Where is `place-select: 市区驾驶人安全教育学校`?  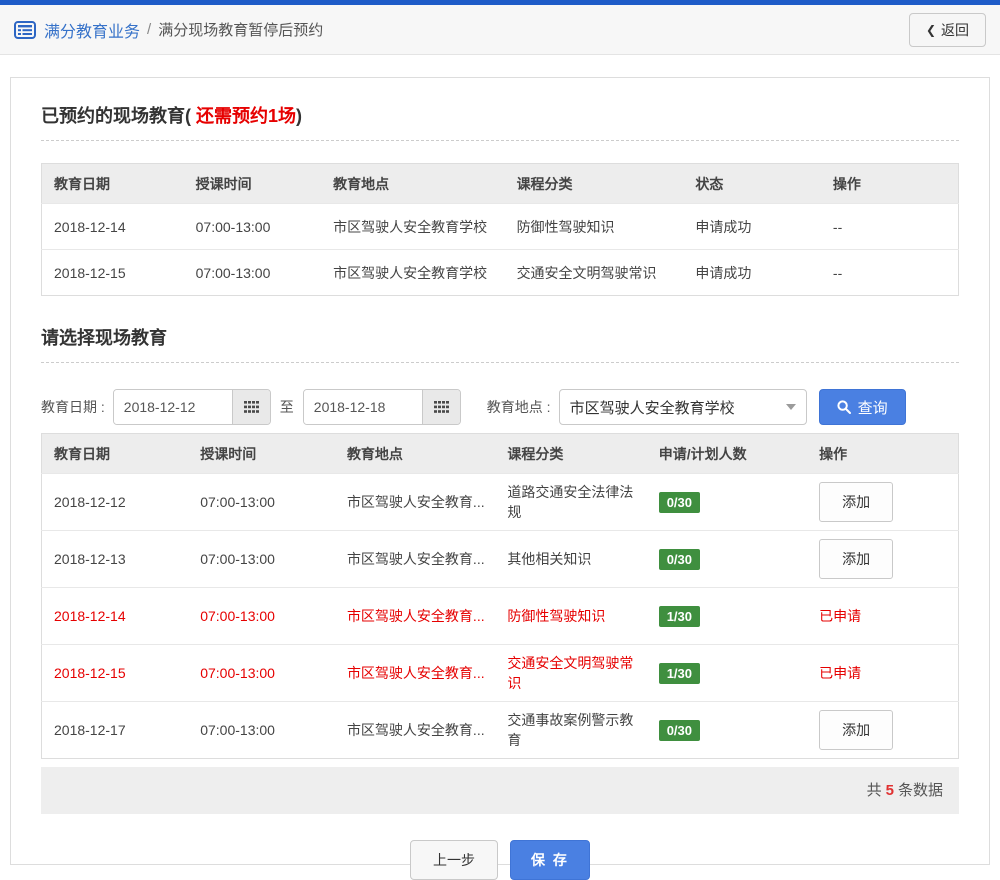
place-select: 市区驾驶人安全教育学校 is located at coordinates (682, 407).